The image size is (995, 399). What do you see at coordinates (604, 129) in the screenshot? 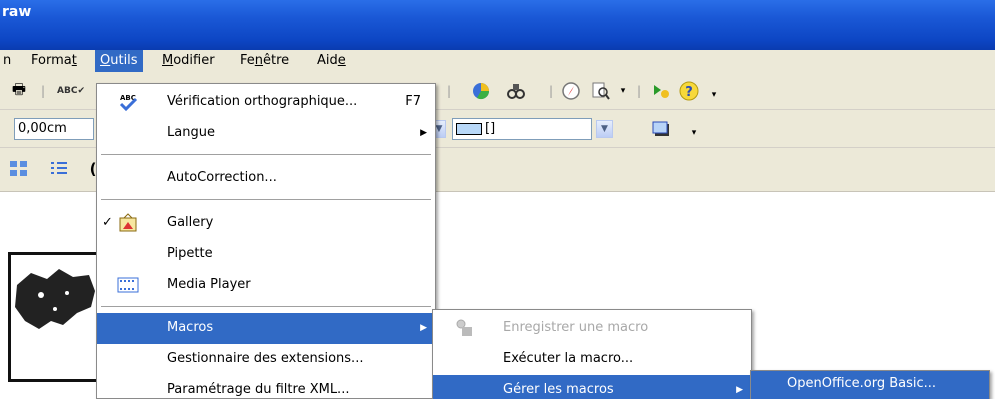
I see `line-style-dropdown-button: ▼` at bounding box center [604, 129].